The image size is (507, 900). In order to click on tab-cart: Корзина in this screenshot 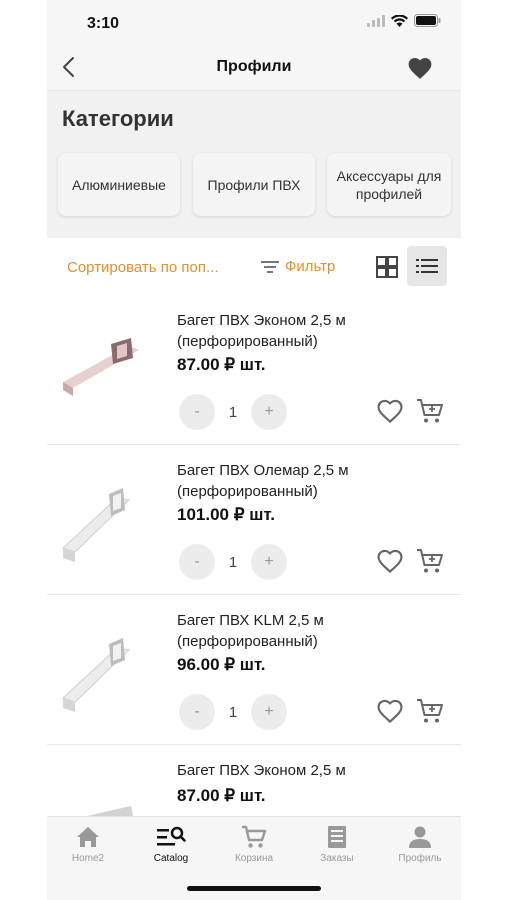, I will do `click(254, 844)`.